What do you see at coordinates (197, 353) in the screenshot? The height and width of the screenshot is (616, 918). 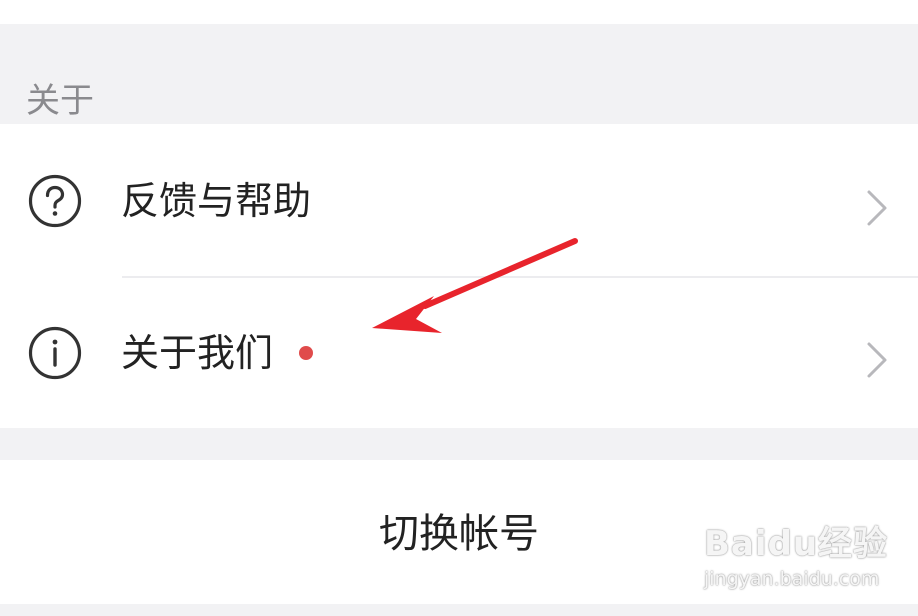 I see `menu-item-label: 关于我们` at bounding box center [197, 353].